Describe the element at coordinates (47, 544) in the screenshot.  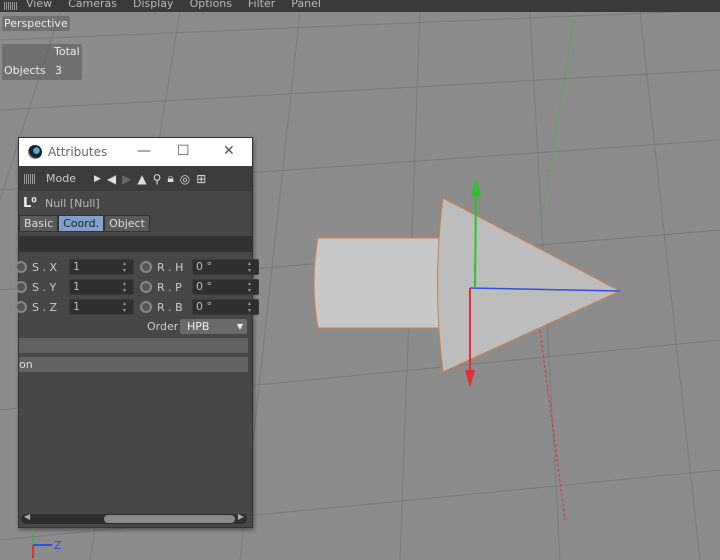
I see `world-axis-indicator: Z` at that location.